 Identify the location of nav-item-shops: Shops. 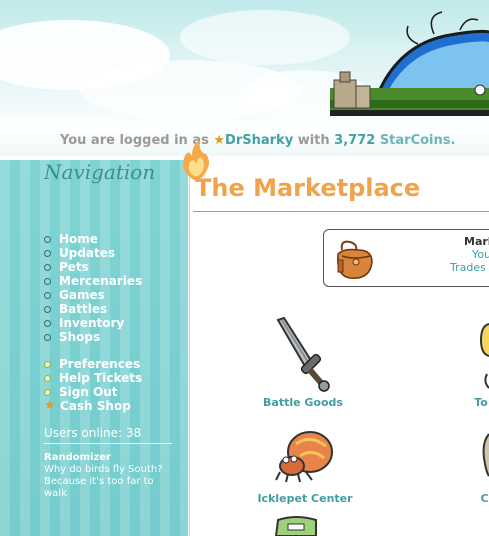
(93, 337).